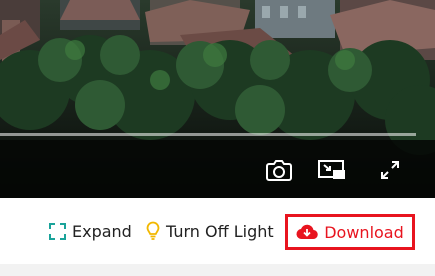 This screenshot has width=435, height=276. I want to click on expand-button: Expand, so click(90, 231).